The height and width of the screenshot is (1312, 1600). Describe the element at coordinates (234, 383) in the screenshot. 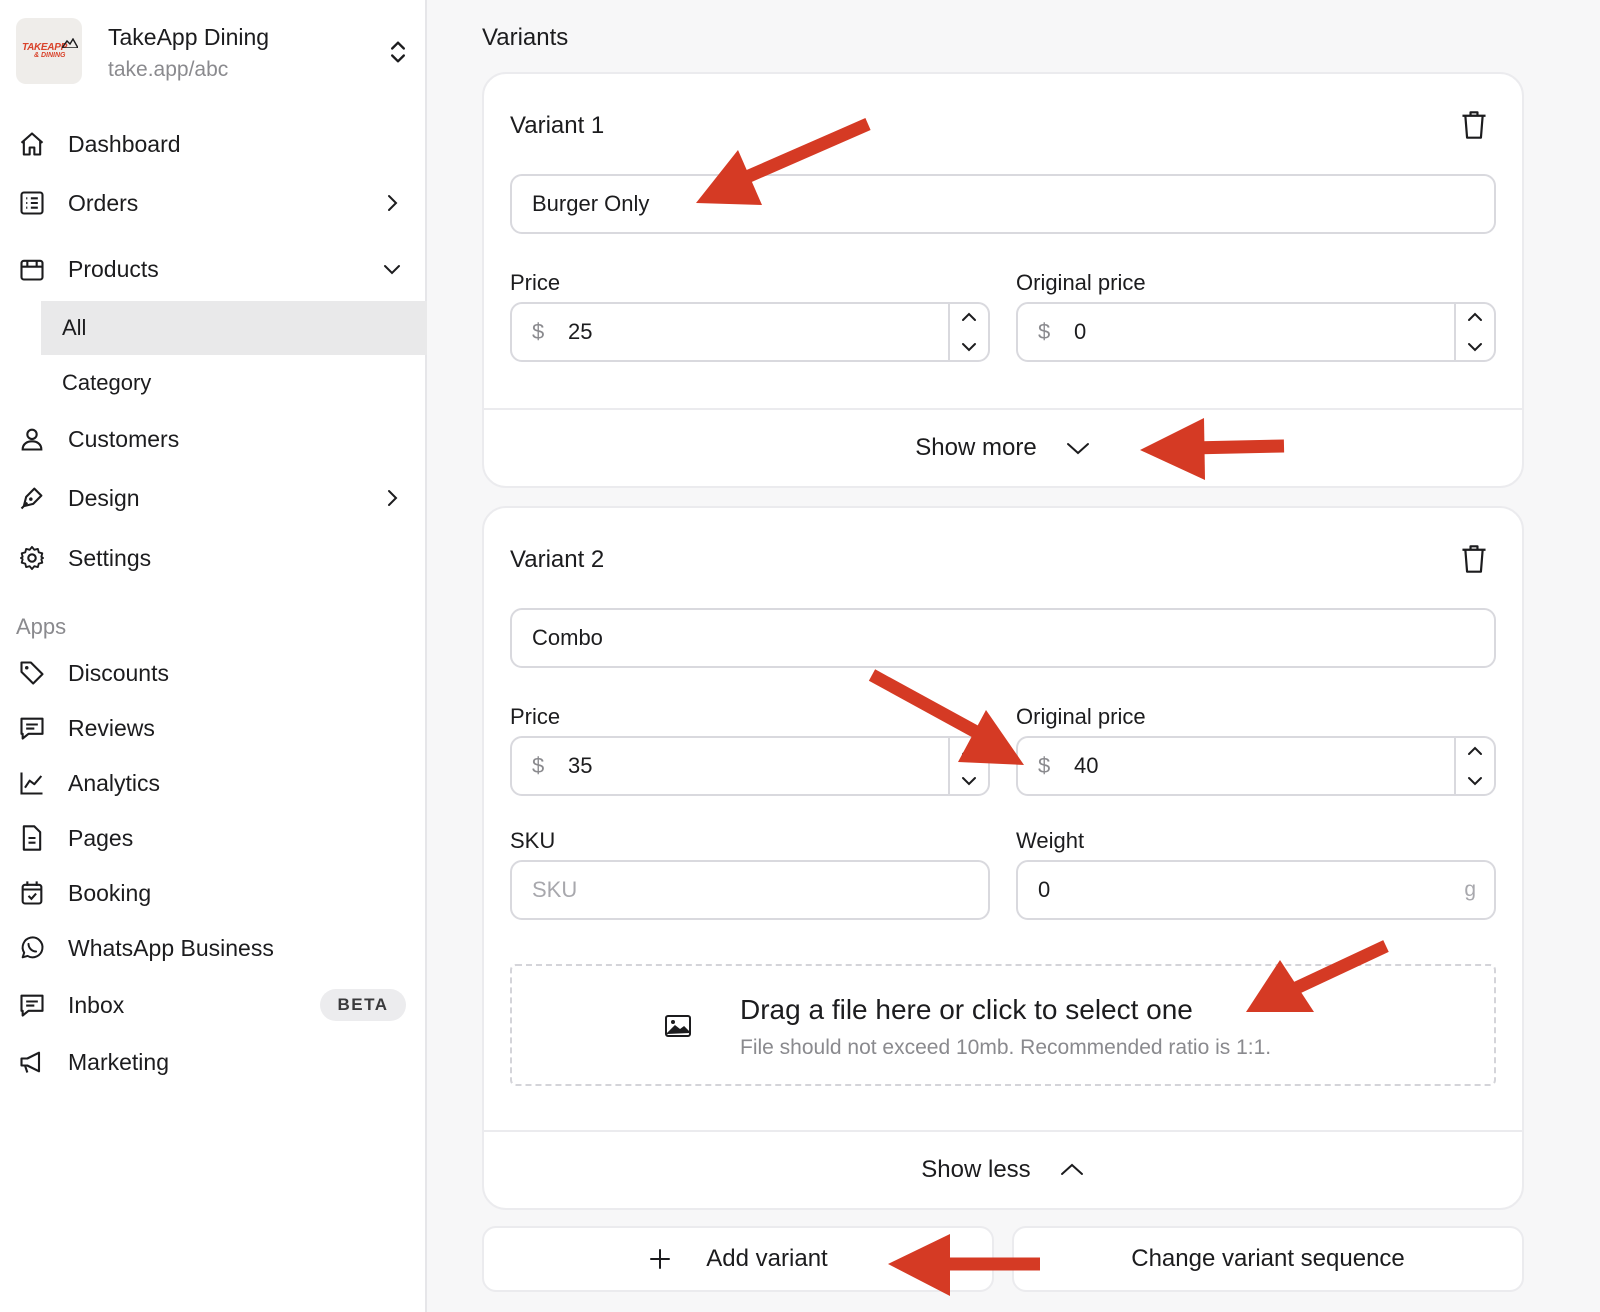

I see `sidebar-subitem-category: Category` at that location.